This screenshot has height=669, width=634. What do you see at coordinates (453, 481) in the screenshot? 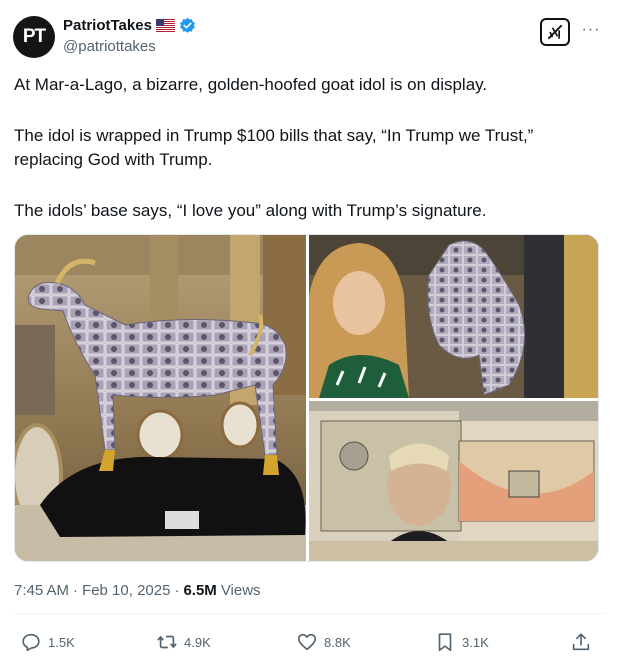
I see `trump-bill-closeup-photo` at bounding box center [453, 481].